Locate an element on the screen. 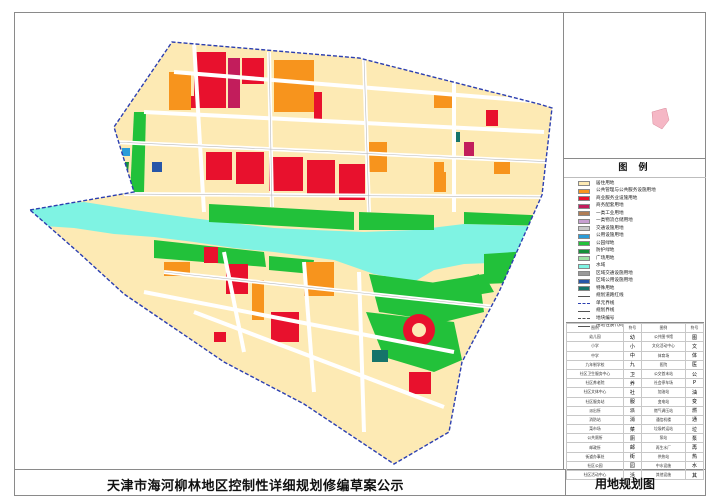 This screenshot has height=500, width=719. symbol-label: 小学 is located at coordinates (595, 346).